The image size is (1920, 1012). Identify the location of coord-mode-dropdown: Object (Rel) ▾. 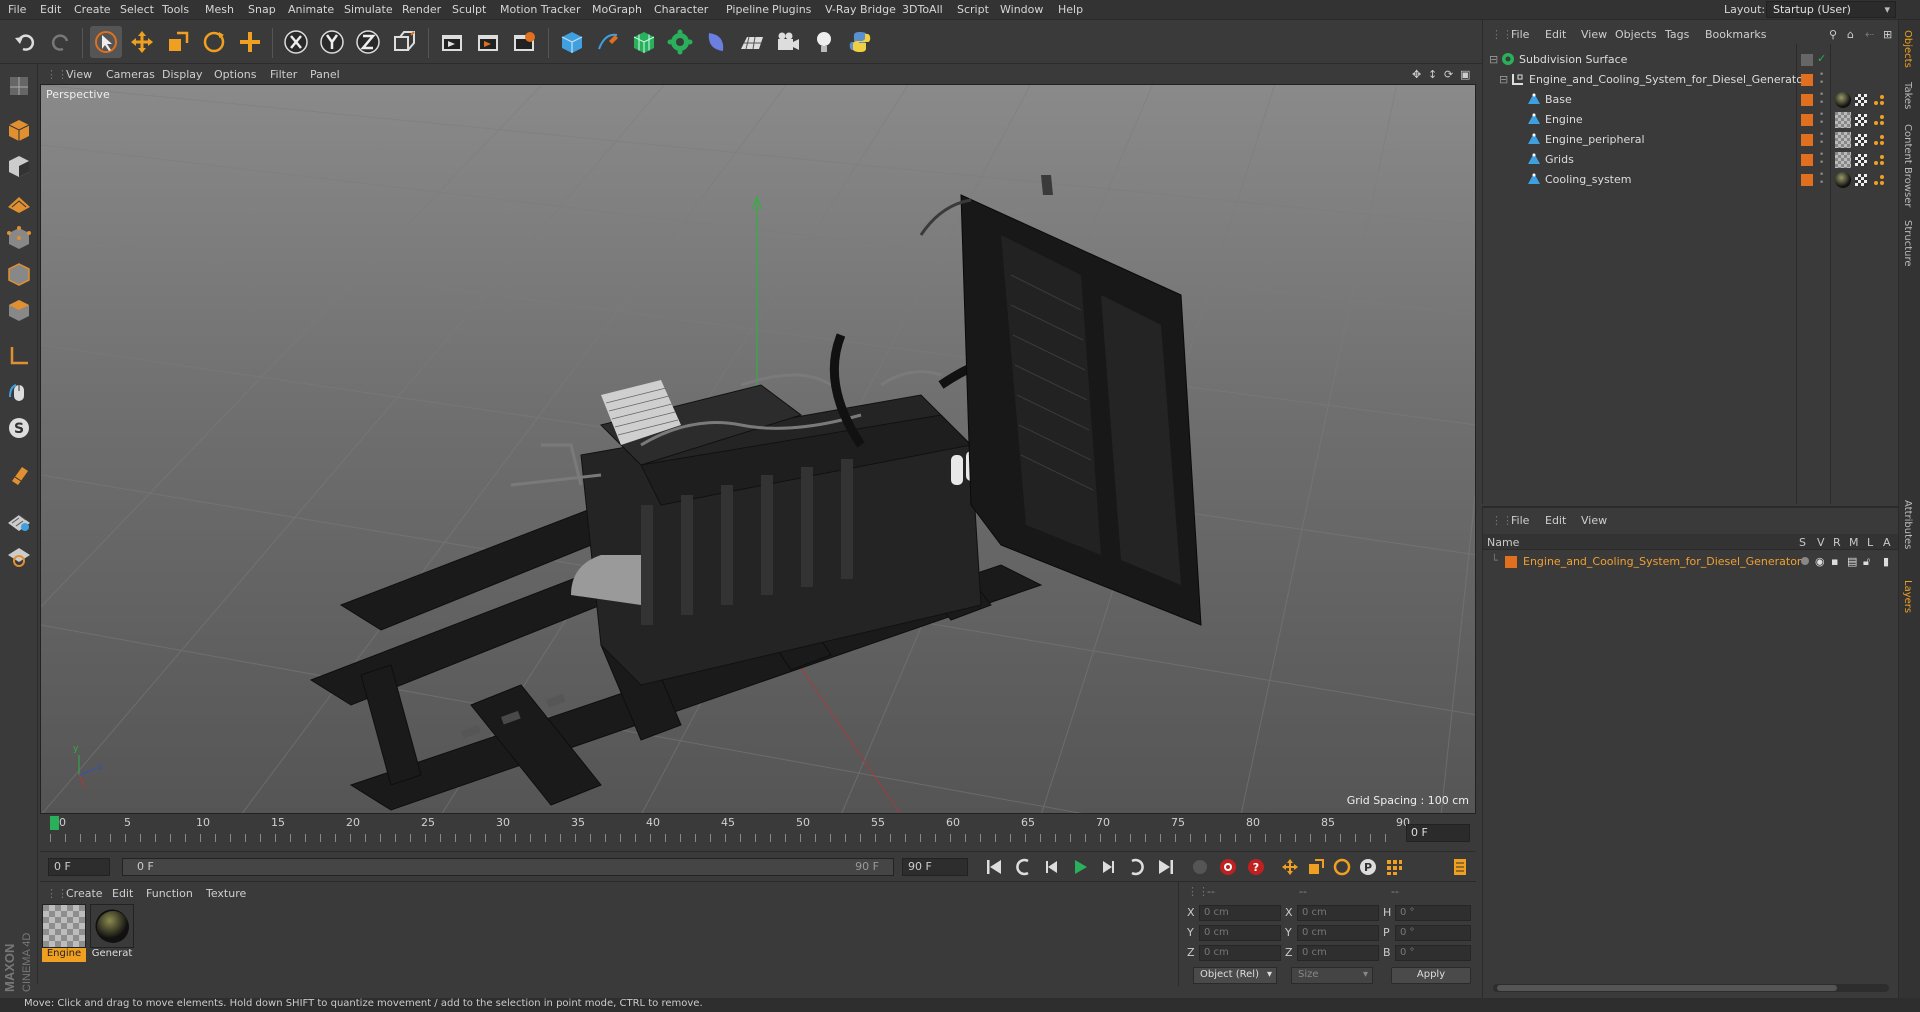
(1235, 975).